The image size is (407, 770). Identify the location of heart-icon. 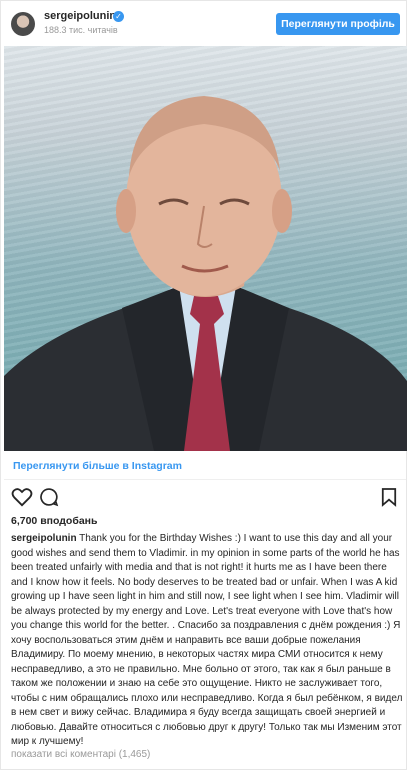
(22, 499).